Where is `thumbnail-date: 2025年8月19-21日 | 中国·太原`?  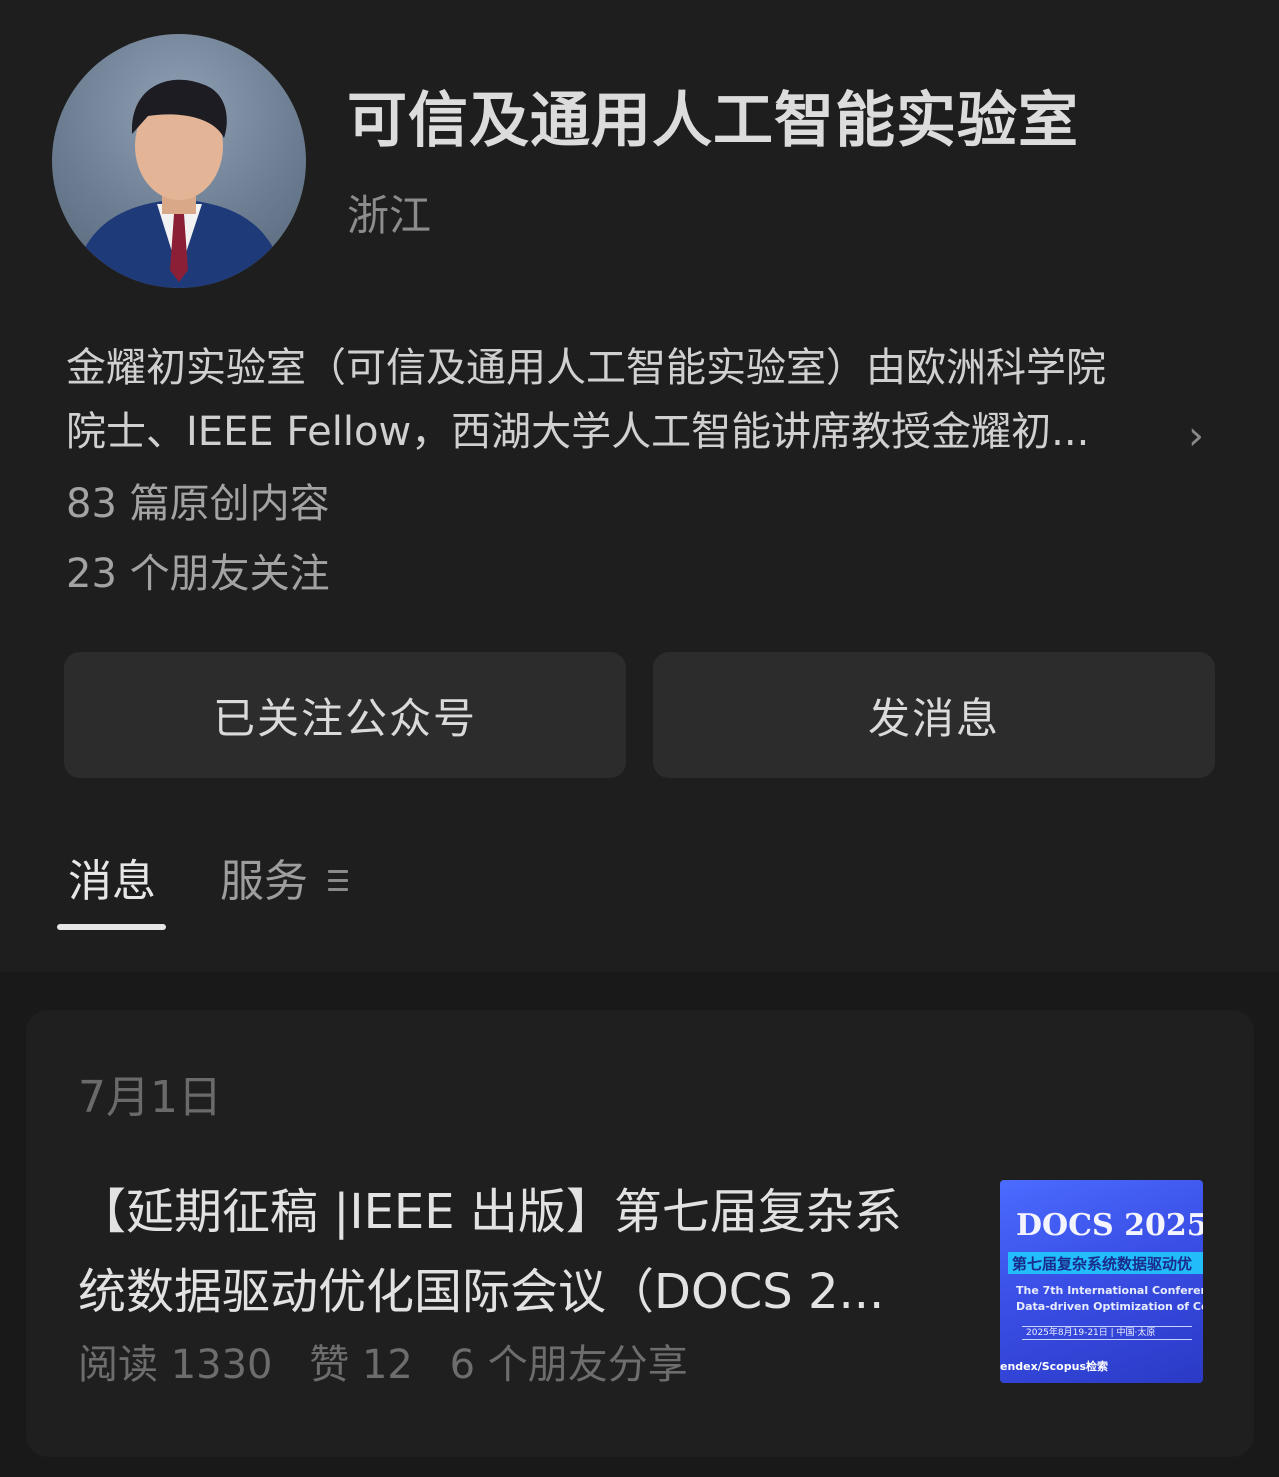
thumbnail-date: 2025年8月19-21日 | 中国·太原 is located at coordinates (1107, 1333).